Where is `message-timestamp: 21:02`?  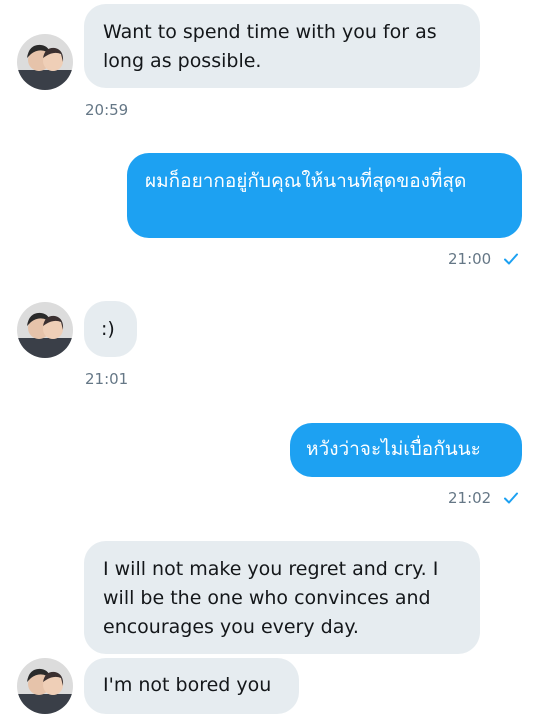 message-timestamp: 21:02 is located at coordinates (470, 498).